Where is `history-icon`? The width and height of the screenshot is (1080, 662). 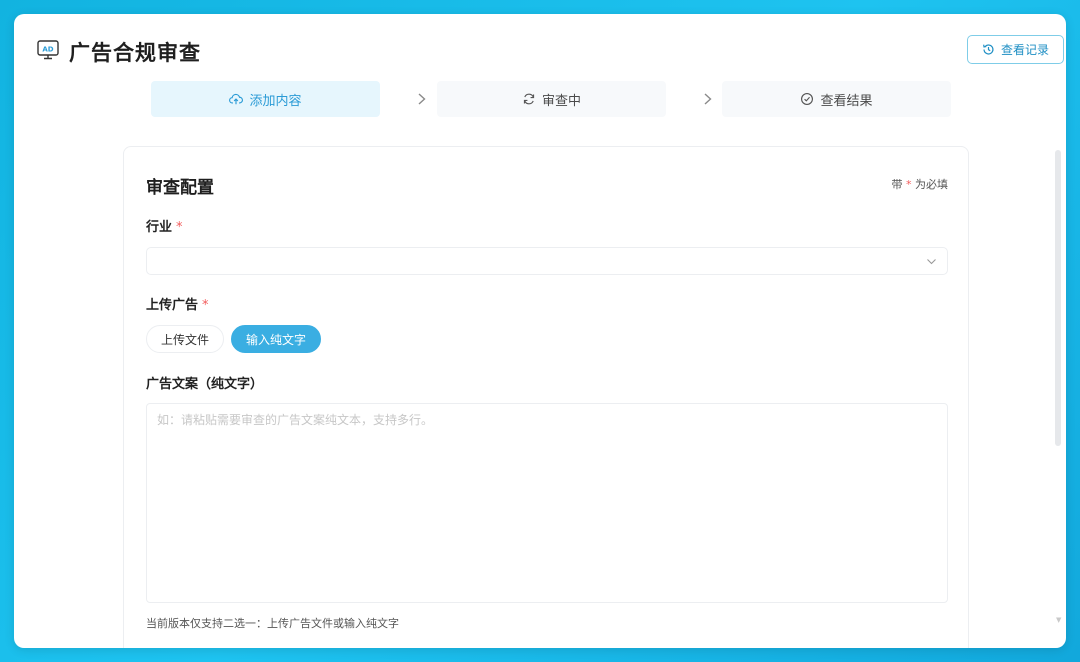
history-icon is located at coordinates (988, 49).